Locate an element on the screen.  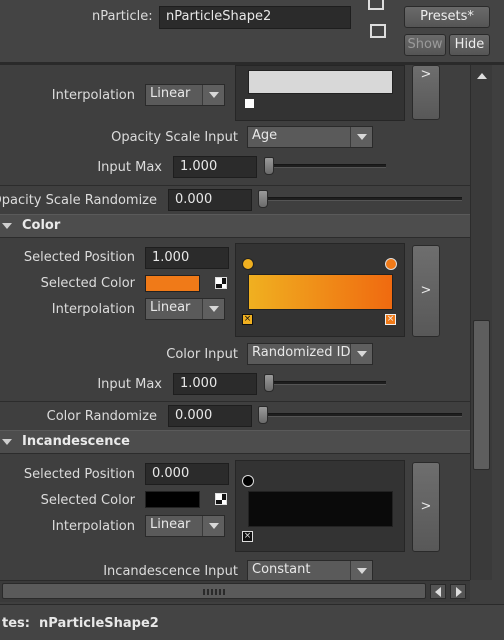
incandescence-interpolation-label: Interpolation is located at coordinates (93, 526).